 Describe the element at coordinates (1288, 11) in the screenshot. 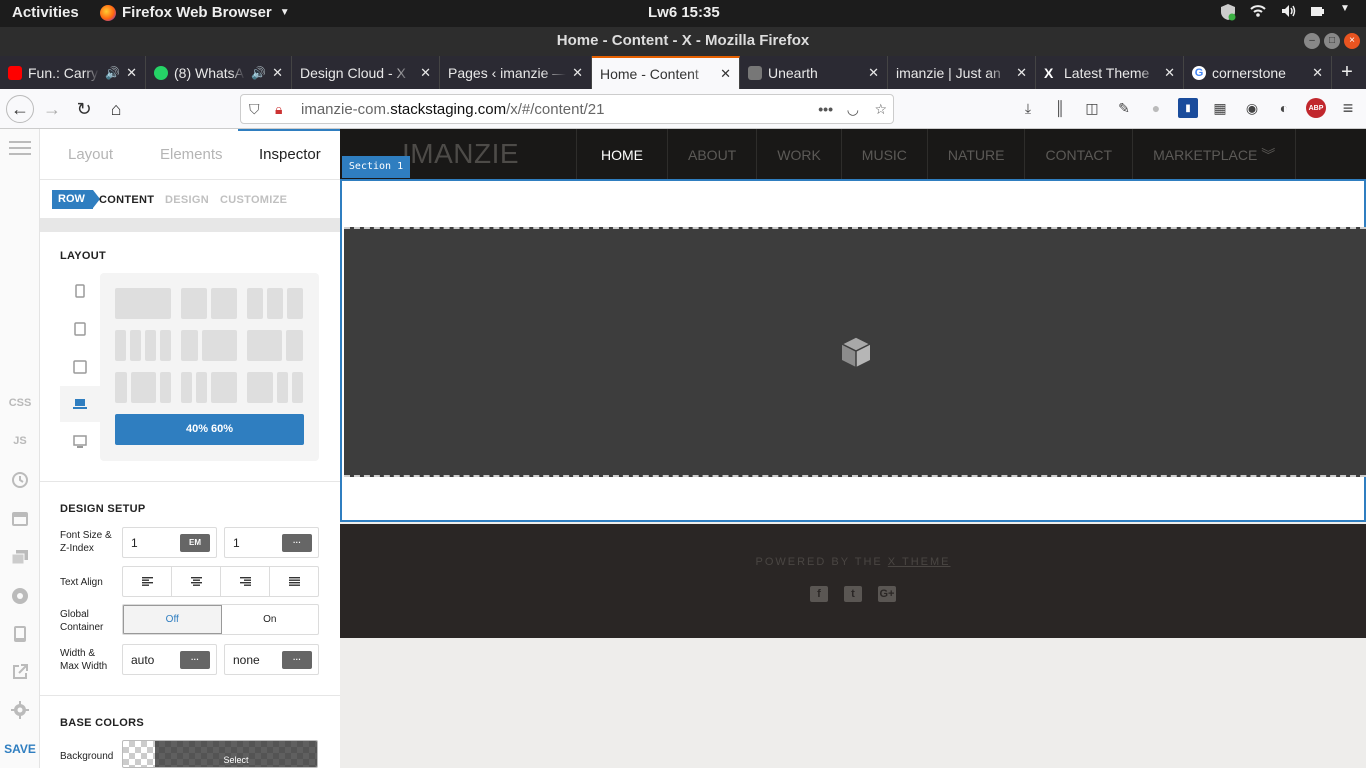

I see `volume-icon` at that location.